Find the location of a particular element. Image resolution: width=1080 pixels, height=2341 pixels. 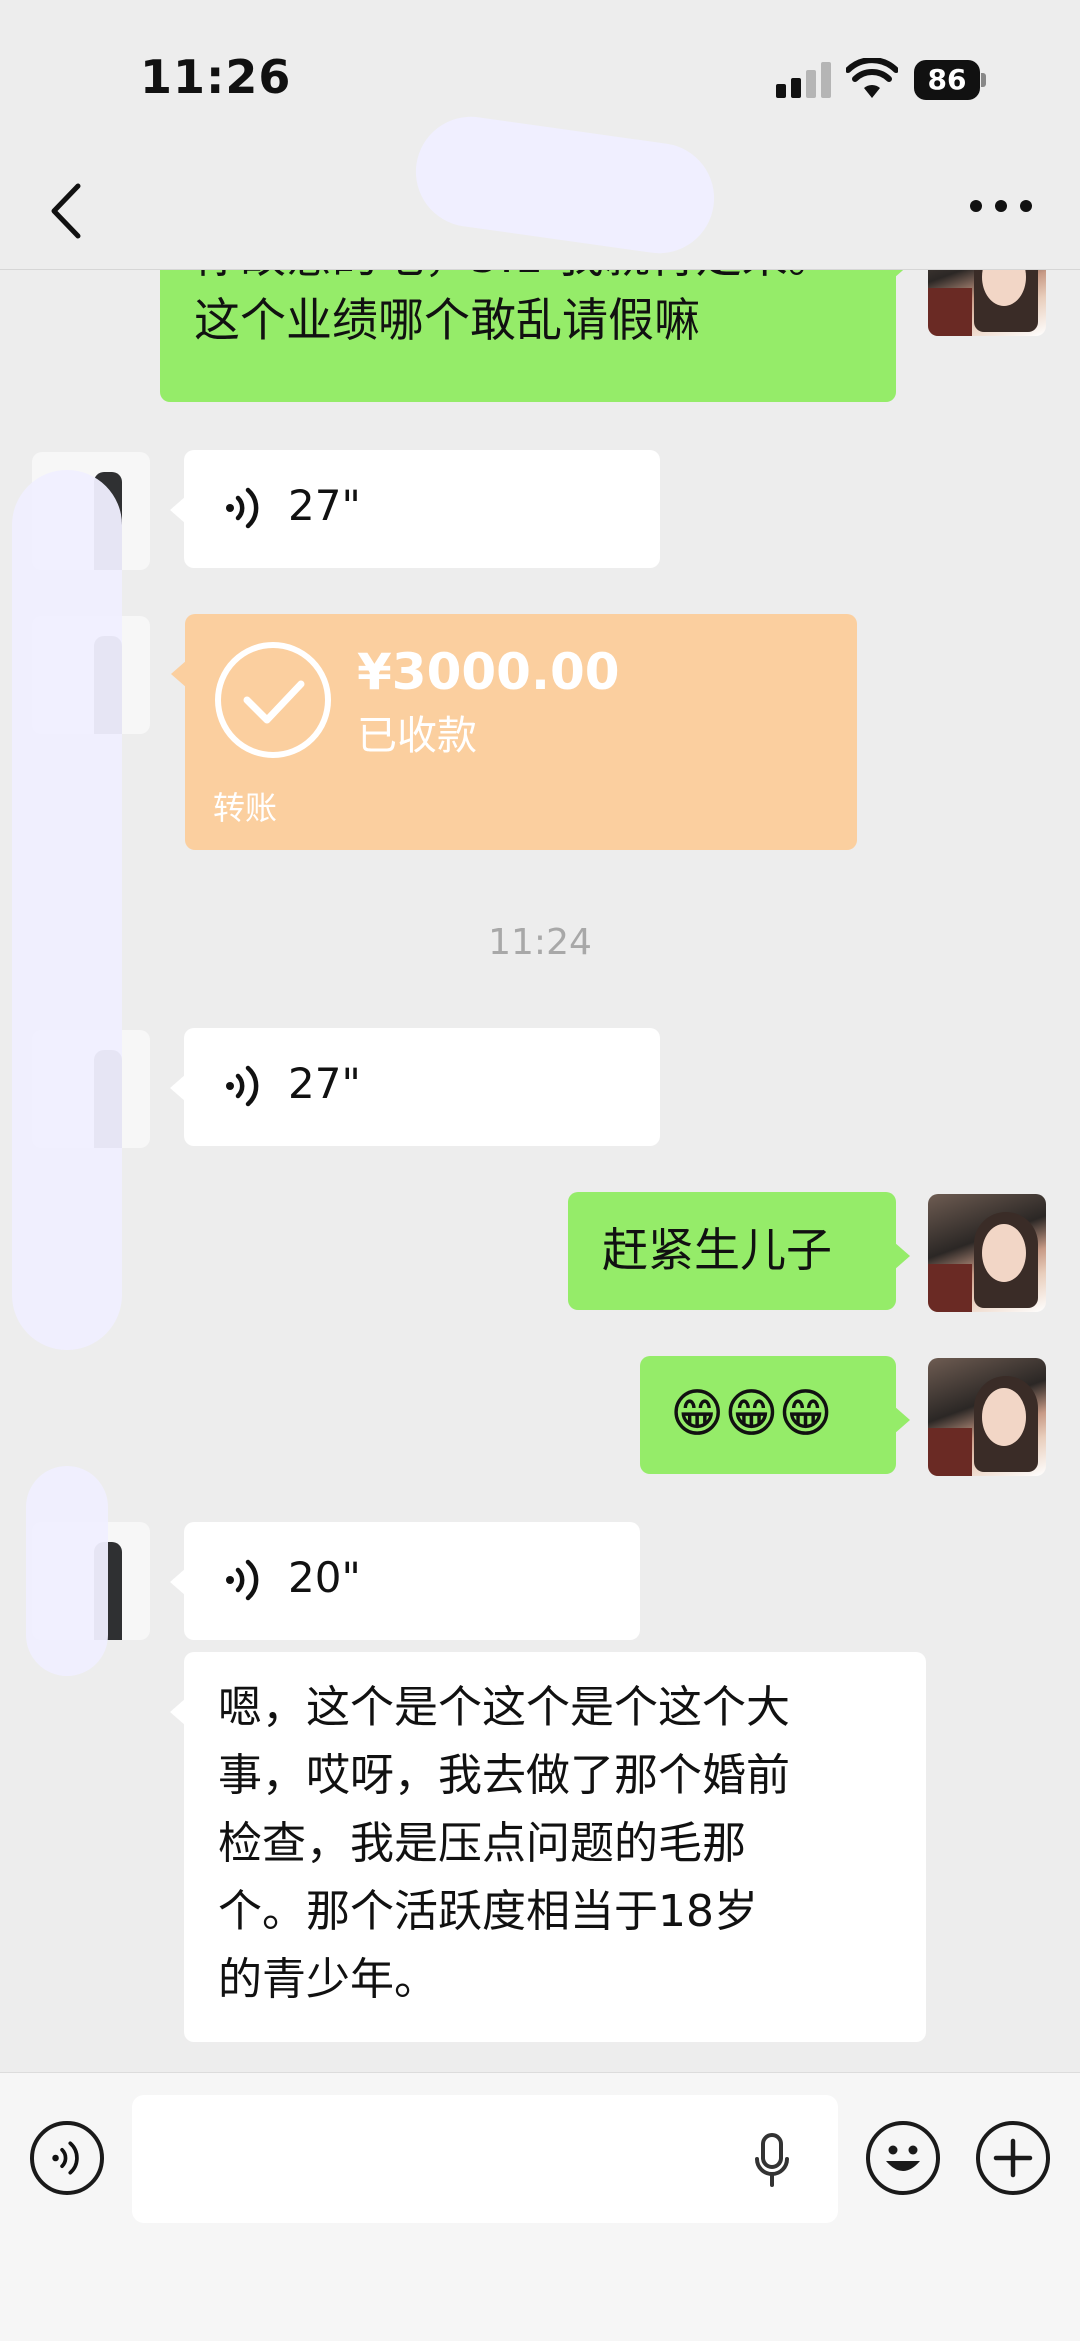

check-circle-icon is located at coordinates (273, 700).